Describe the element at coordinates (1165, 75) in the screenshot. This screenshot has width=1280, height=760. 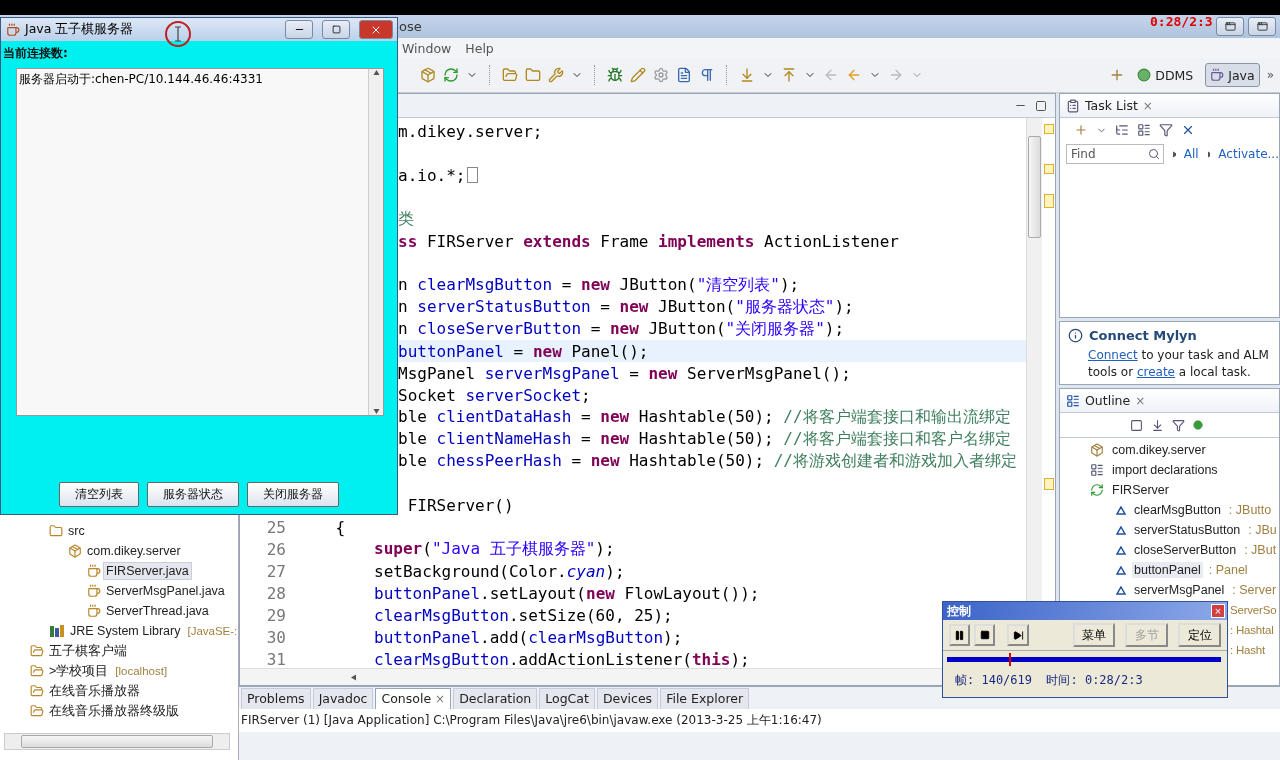
I see `perspective-button: DDMS` at that location.